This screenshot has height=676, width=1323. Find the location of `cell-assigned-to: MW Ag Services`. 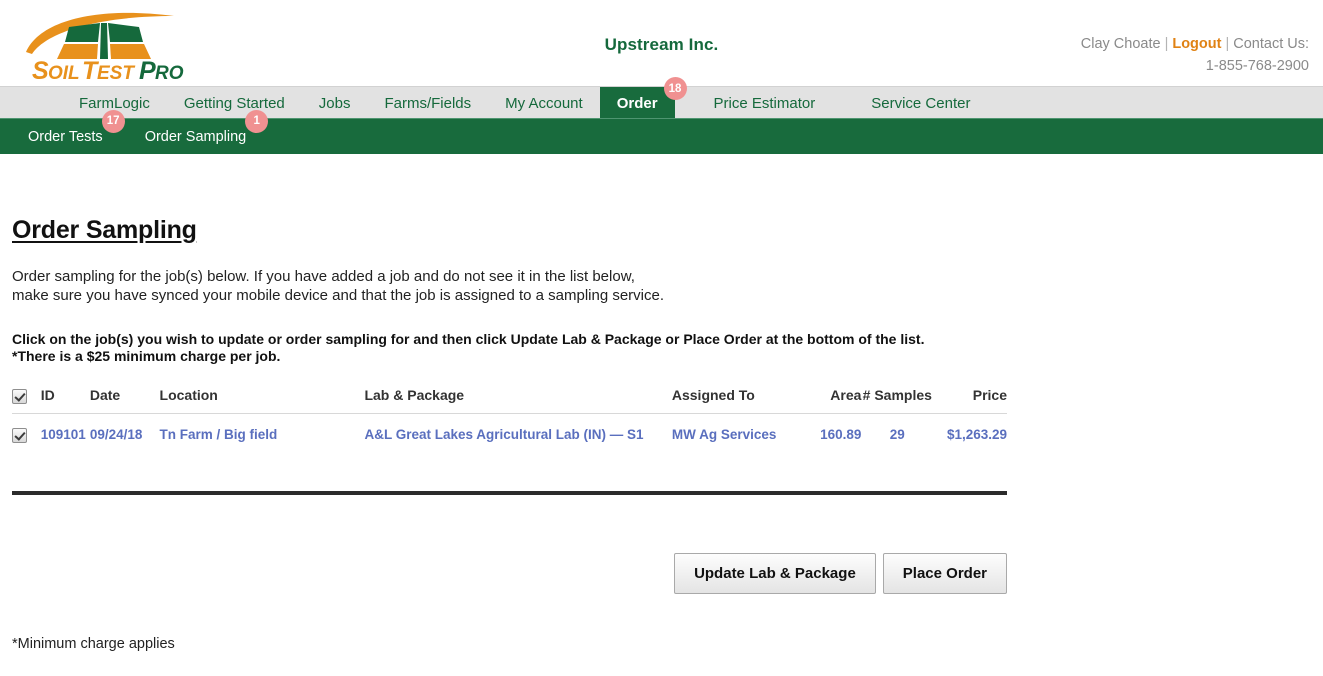

cell-assigned-to: MW Ag Services is located at coordinates (736, 433).